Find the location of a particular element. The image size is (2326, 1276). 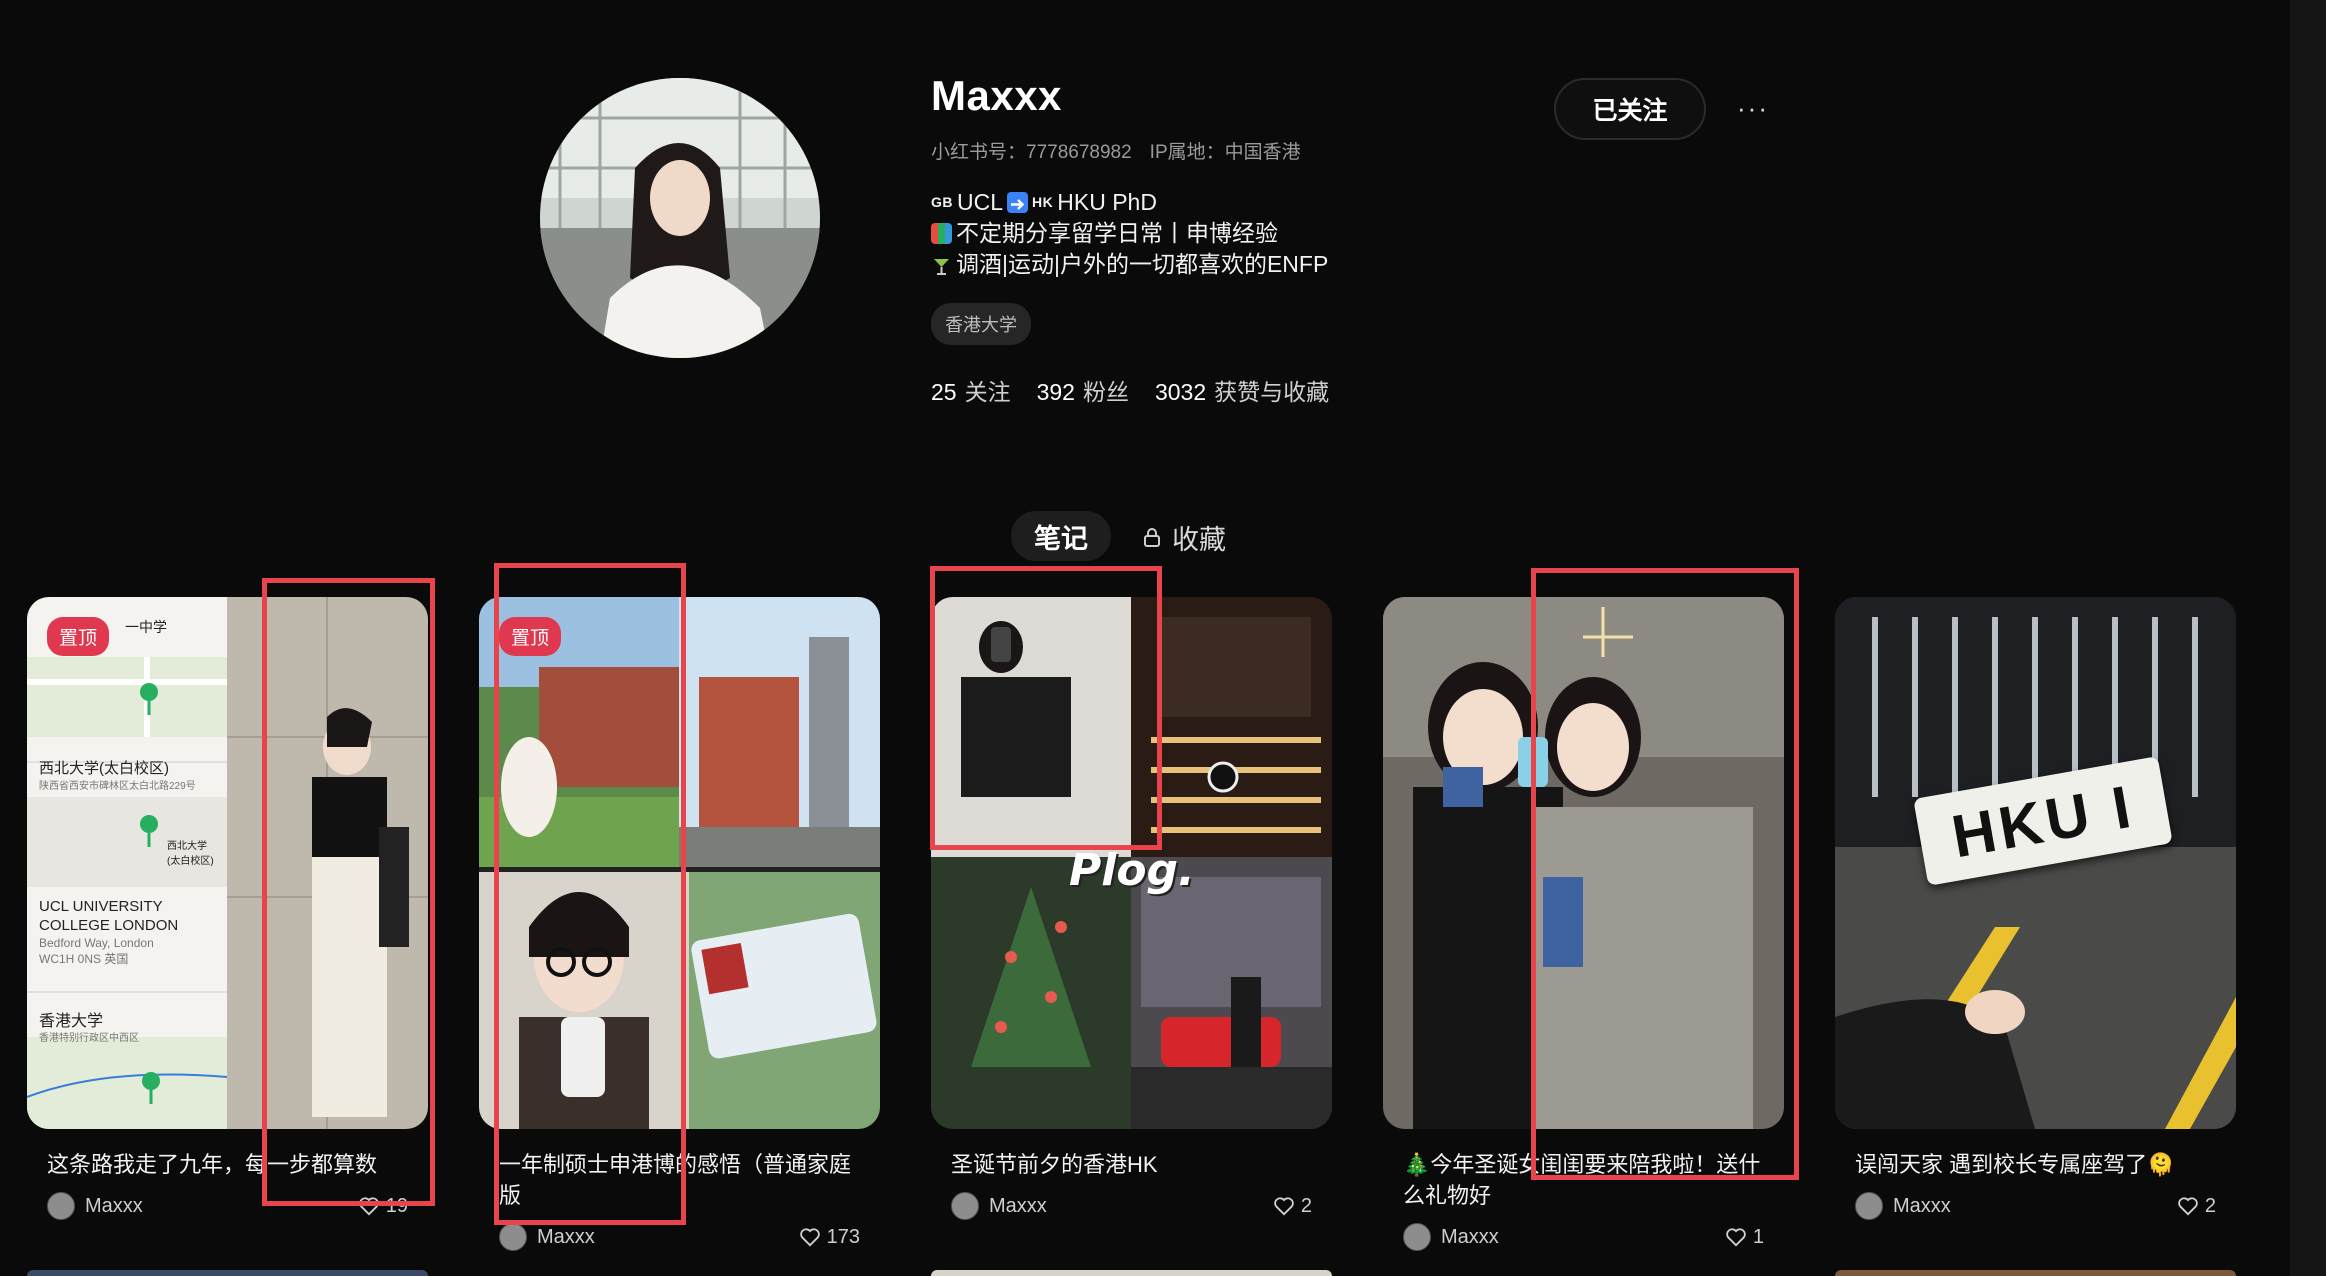

note-footer: Maxxx 19 is located at coordinates (227, 1206).